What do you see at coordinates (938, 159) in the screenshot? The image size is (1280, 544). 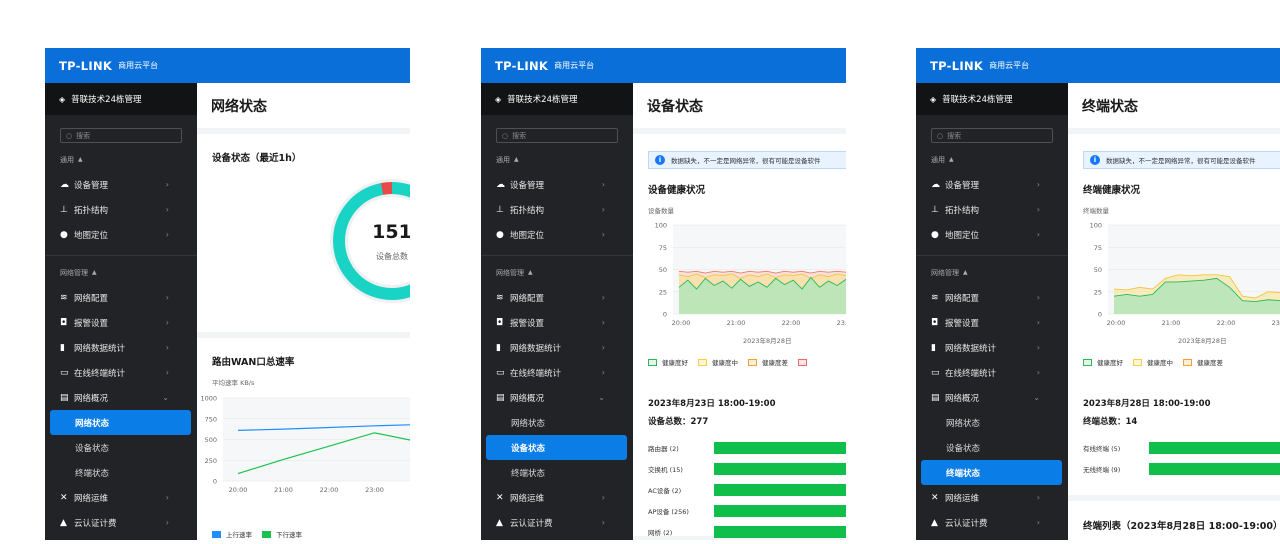 I see `section-general-label: 通用` at bounding box center [938, 159].